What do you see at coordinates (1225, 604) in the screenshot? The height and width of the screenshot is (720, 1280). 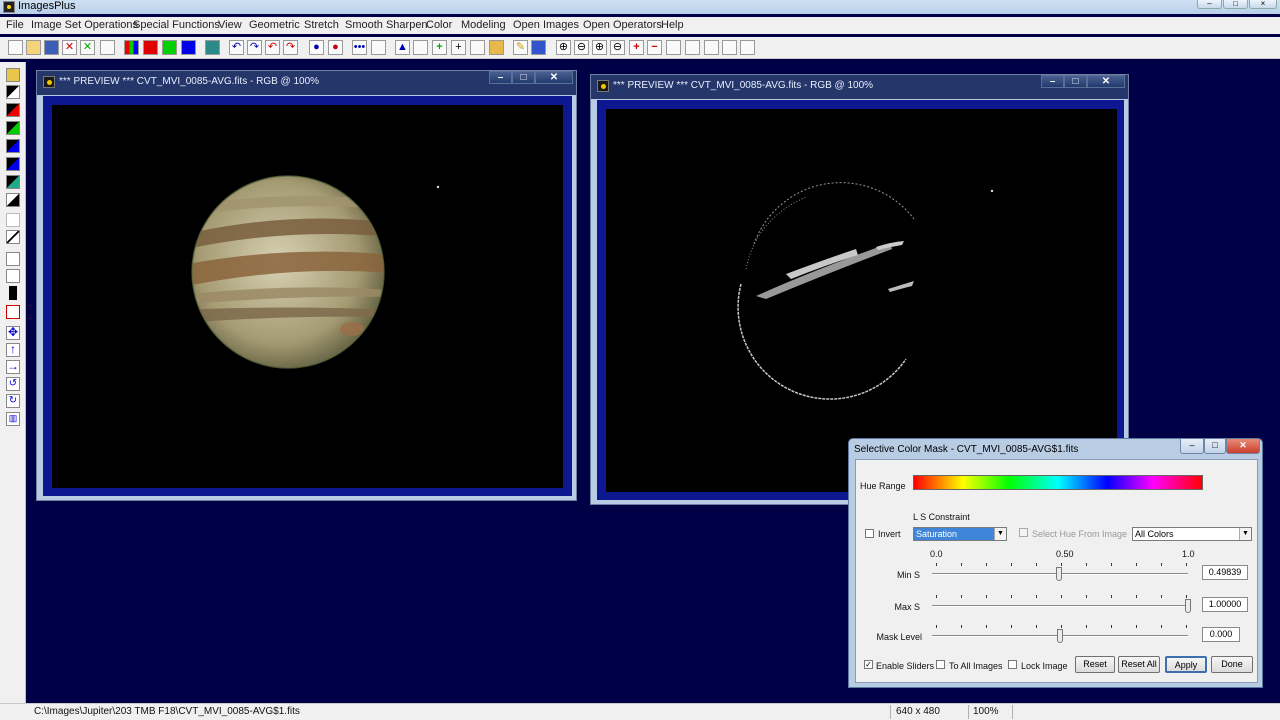 I see `max-s-value: 1.00000` at bounding box center [1225, 604].